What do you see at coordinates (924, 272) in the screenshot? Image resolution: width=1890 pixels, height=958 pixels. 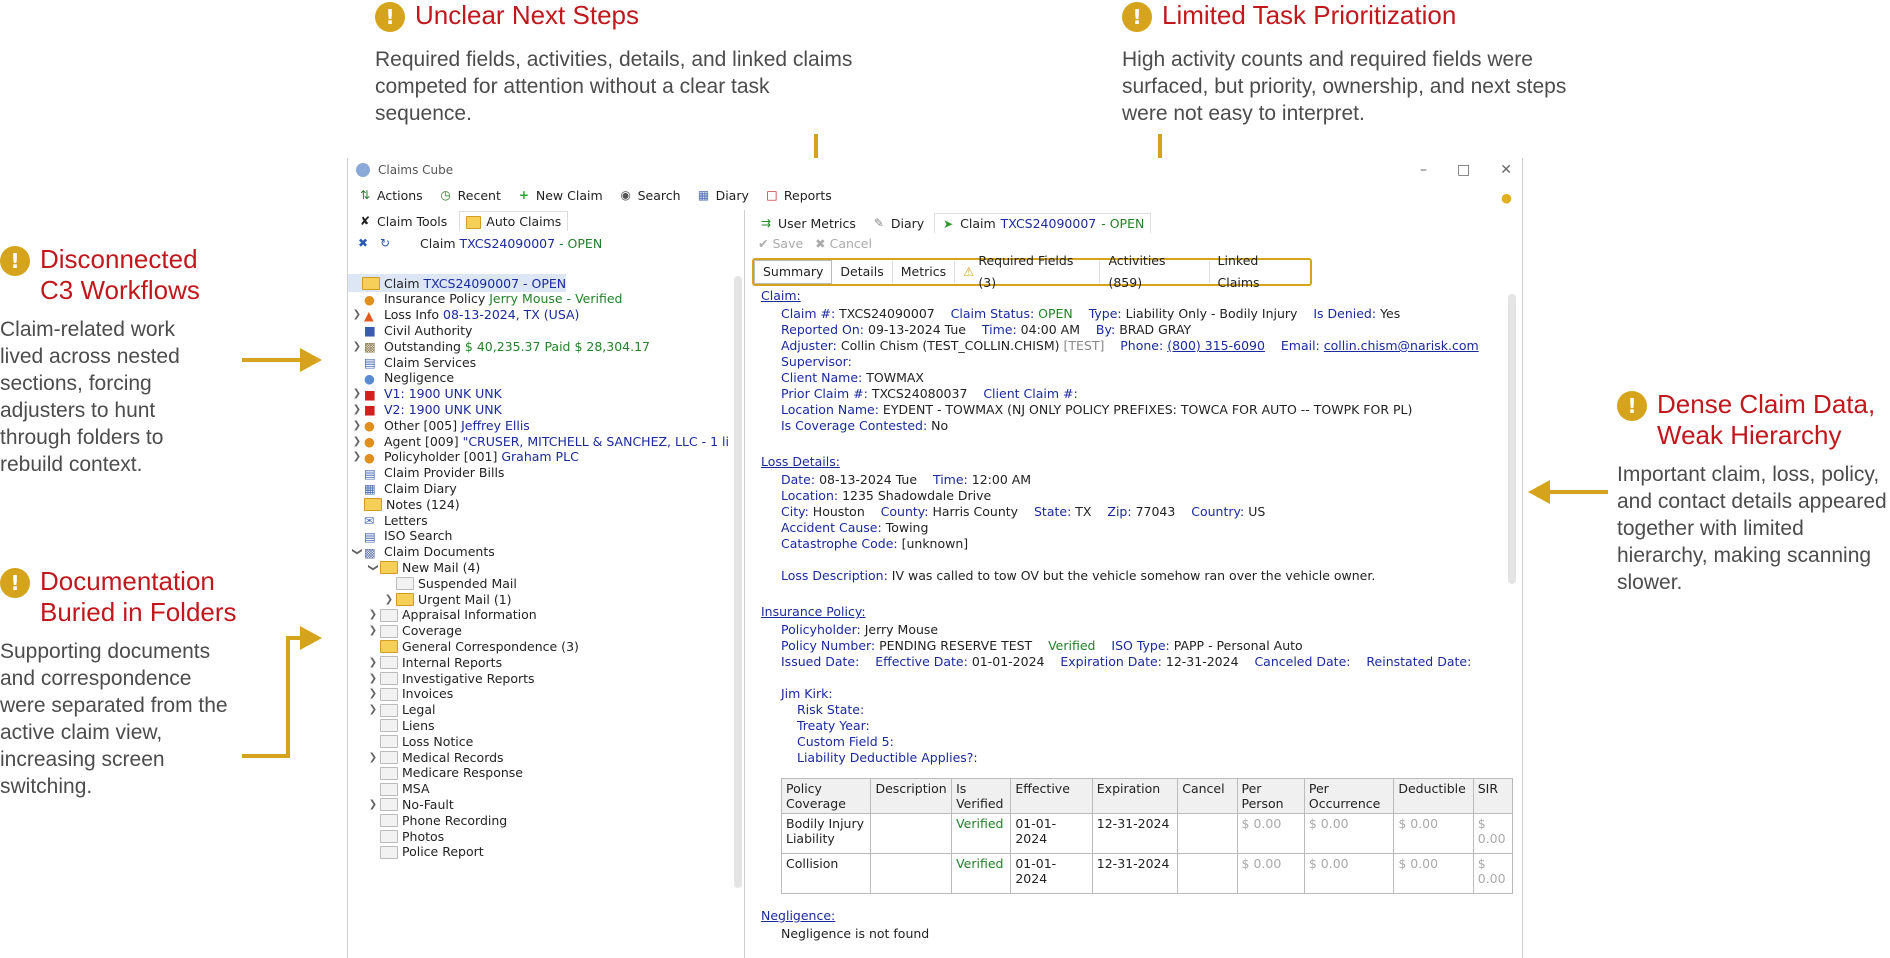 I see `subtab-metrics: Metrics` at bounding box center [924, 272].